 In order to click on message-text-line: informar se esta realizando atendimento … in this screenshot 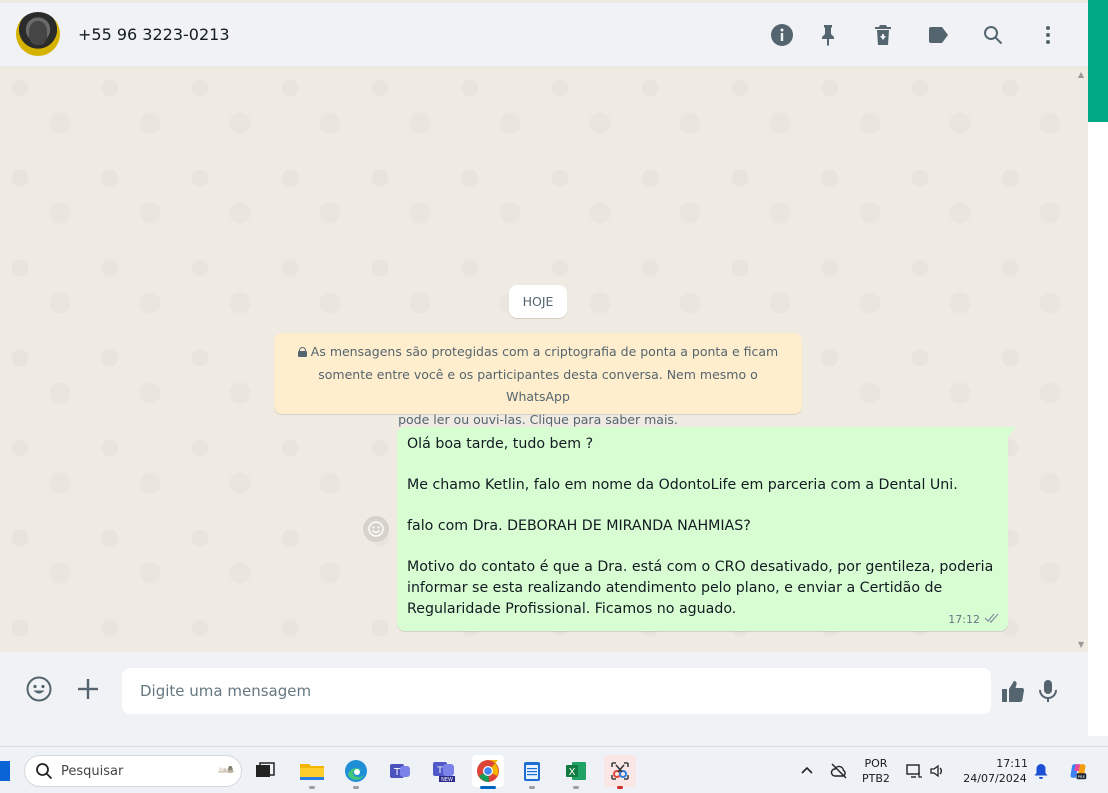, I will do `click(675, 588)`.